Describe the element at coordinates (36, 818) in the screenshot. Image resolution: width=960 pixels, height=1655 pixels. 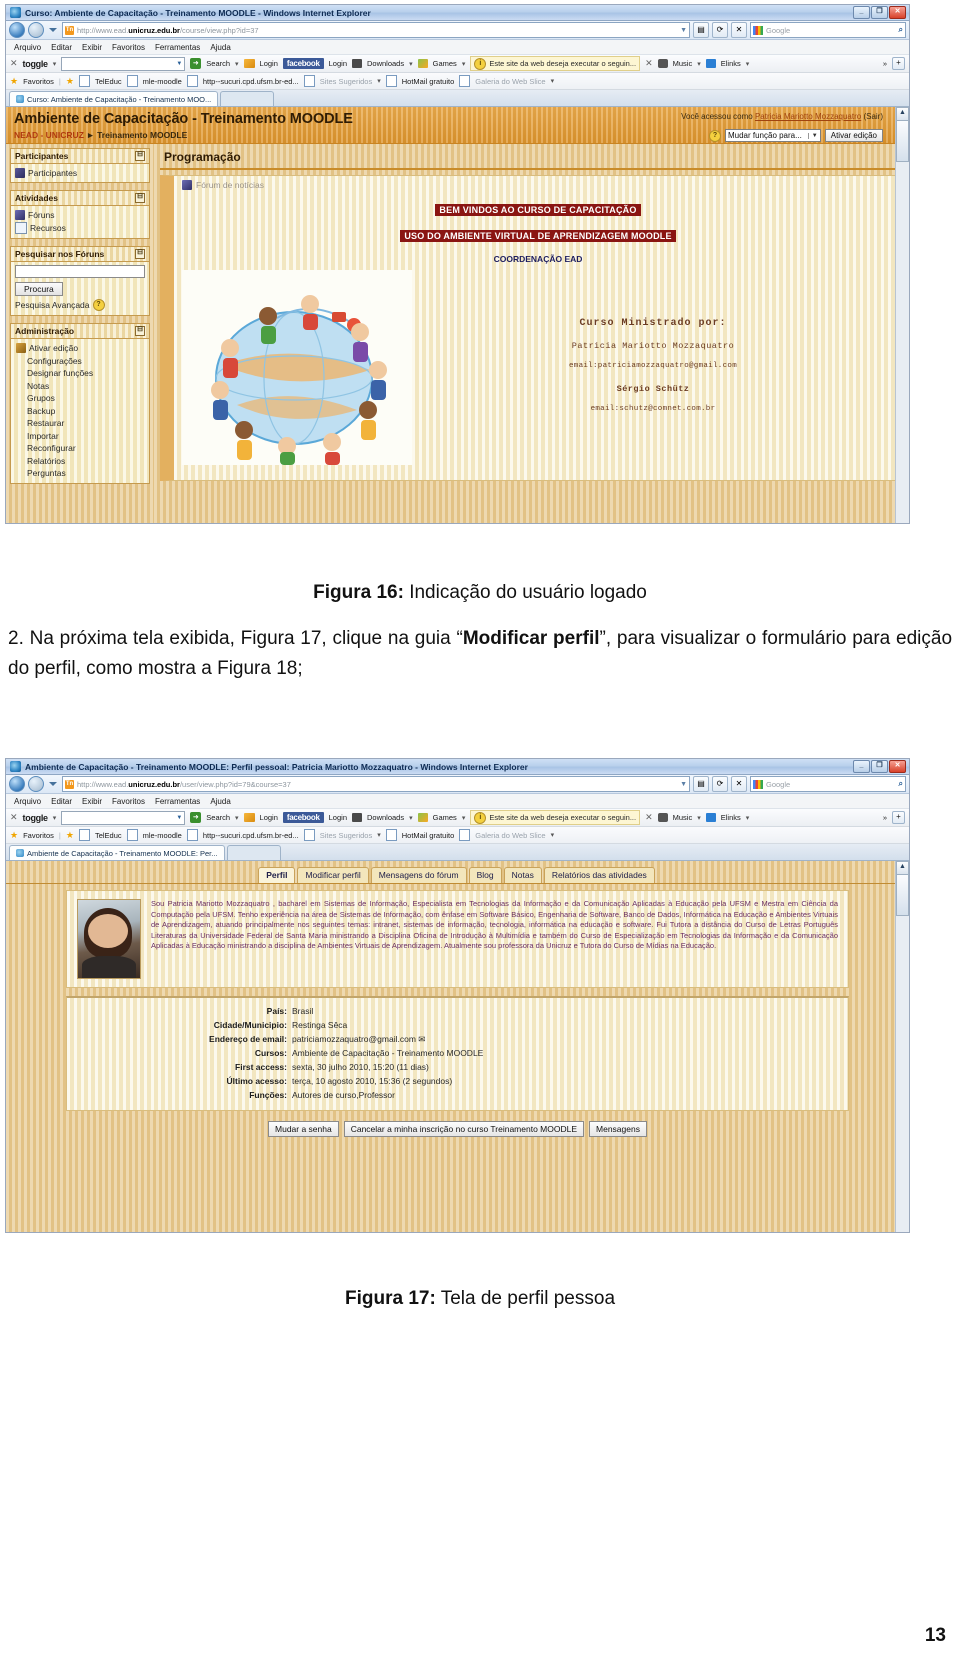
I see `toggle-label: toggle` at that location.